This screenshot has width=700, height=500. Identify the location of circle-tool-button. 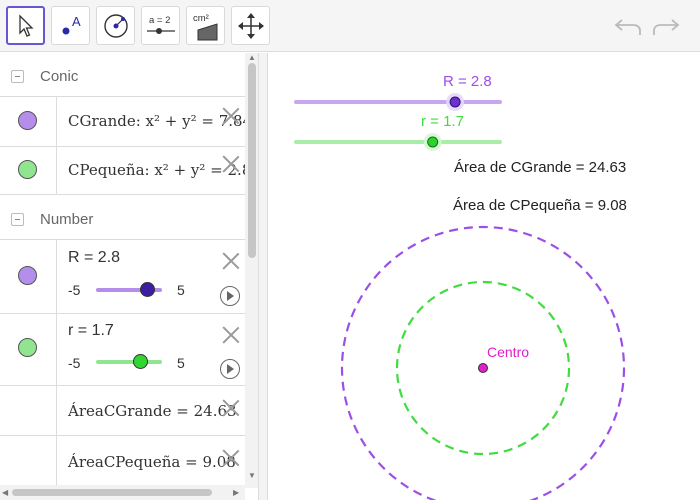
(115, 25).